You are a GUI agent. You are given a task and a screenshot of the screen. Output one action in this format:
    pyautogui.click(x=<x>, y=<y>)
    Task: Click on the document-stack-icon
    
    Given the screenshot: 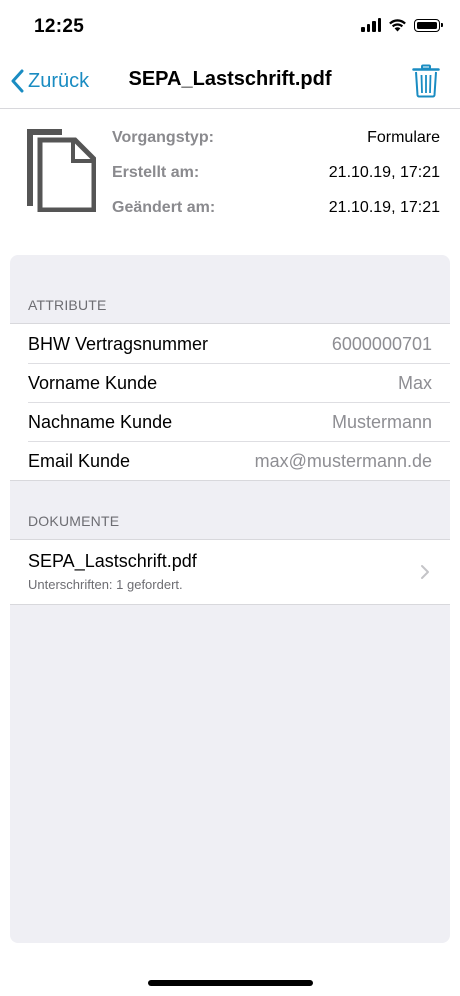 What is the action you would take?
    pyautogui.click(x=61, y=170)
    